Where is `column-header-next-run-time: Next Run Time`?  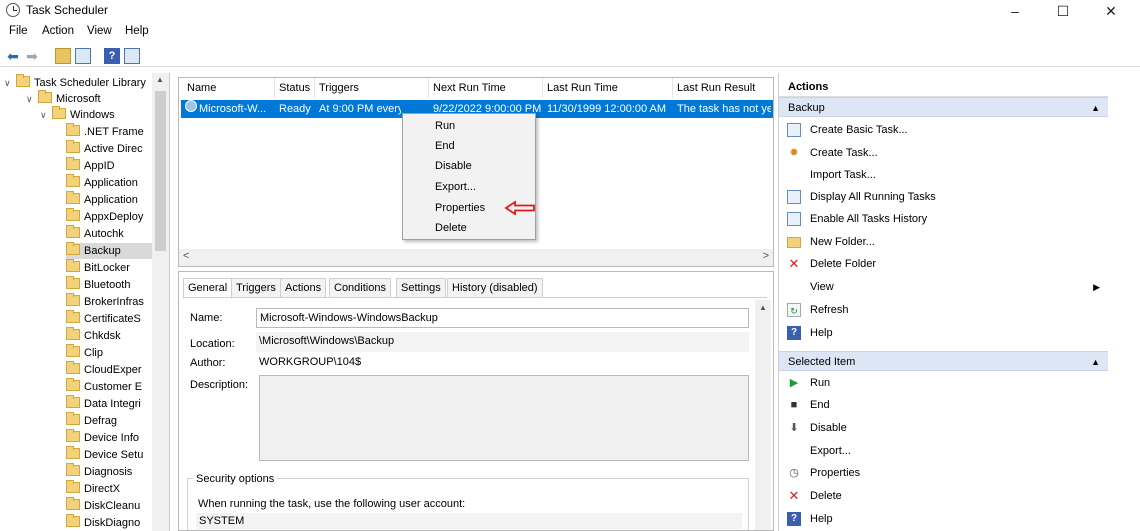 column-header-next-run-time: Next Run Time is located at coordinates (486, 88).